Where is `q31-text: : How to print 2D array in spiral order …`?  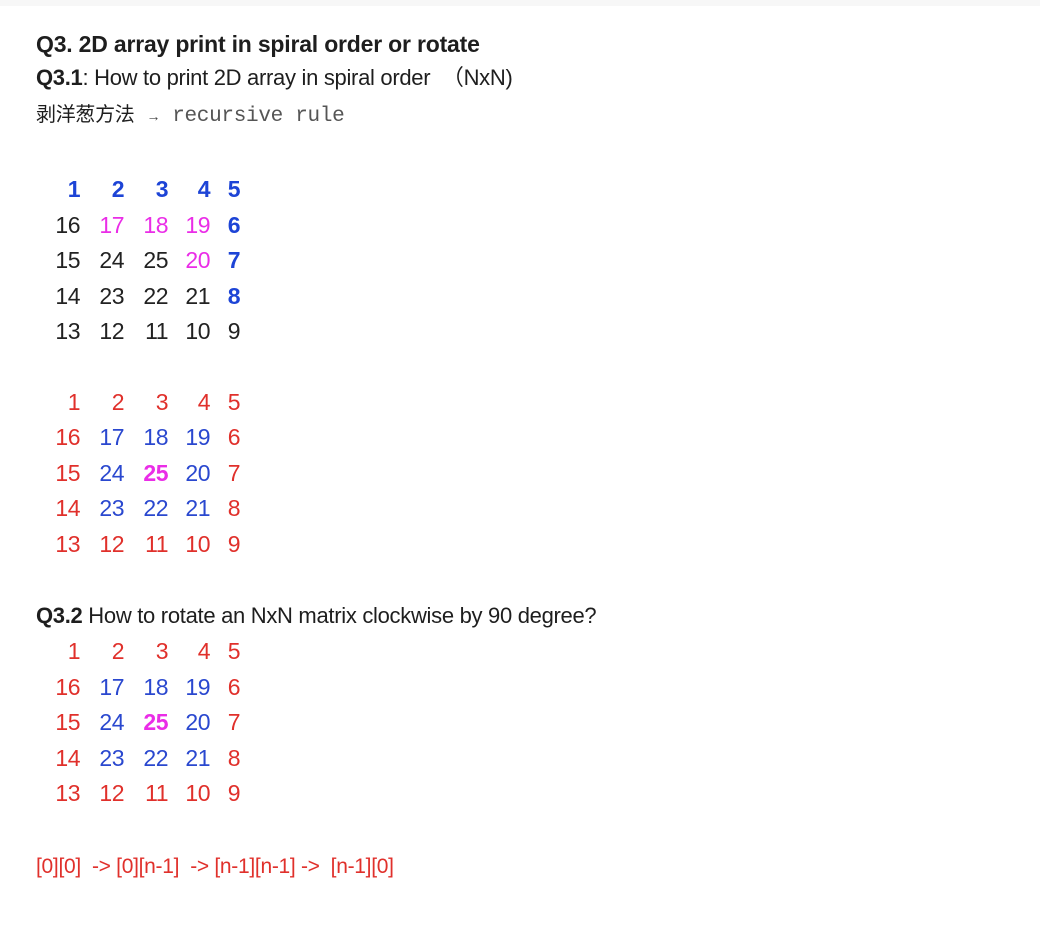
q31-text: : How to print 2D array in spiral order … is located at coordinates (297, 77).